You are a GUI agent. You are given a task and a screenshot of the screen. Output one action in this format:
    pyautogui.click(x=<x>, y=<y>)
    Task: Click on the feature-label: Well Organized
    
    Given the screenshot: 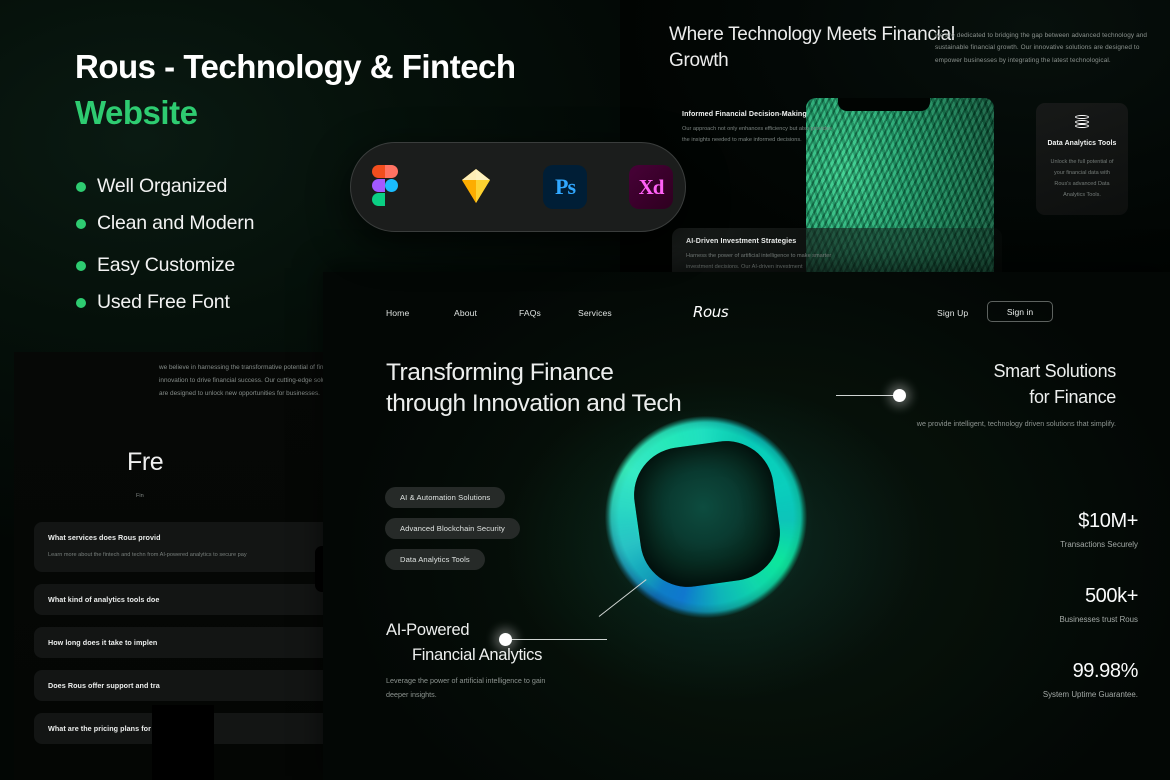 What is the action you would take?
    pyautogui.click(x=162, y=186)
    